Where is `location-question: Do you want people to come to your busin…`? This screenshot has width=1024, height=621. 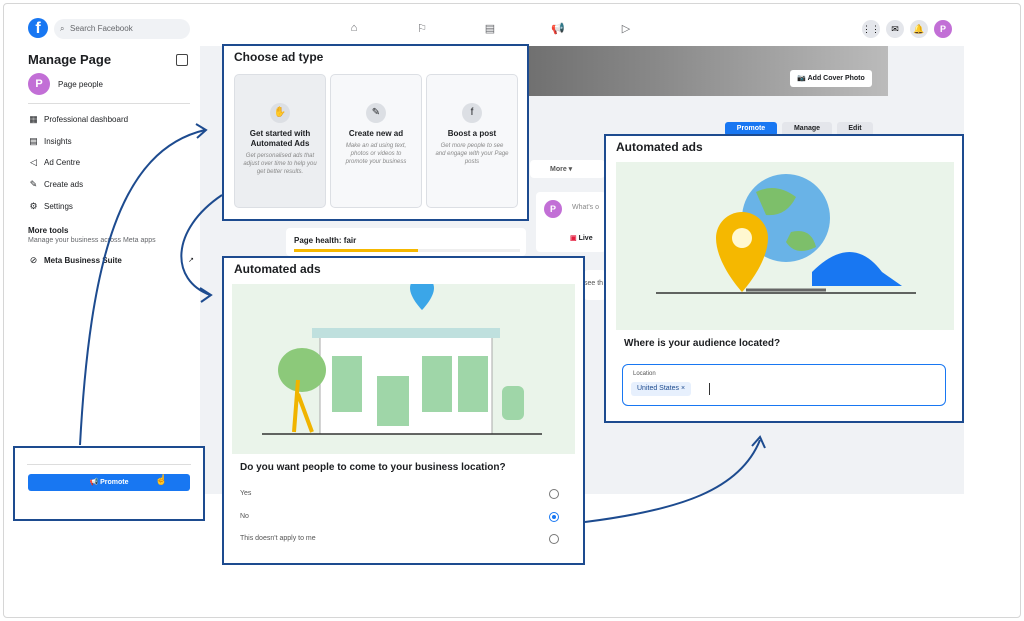 location-question: Do you want people to come to your busin… is located at coordinates (373, 467).